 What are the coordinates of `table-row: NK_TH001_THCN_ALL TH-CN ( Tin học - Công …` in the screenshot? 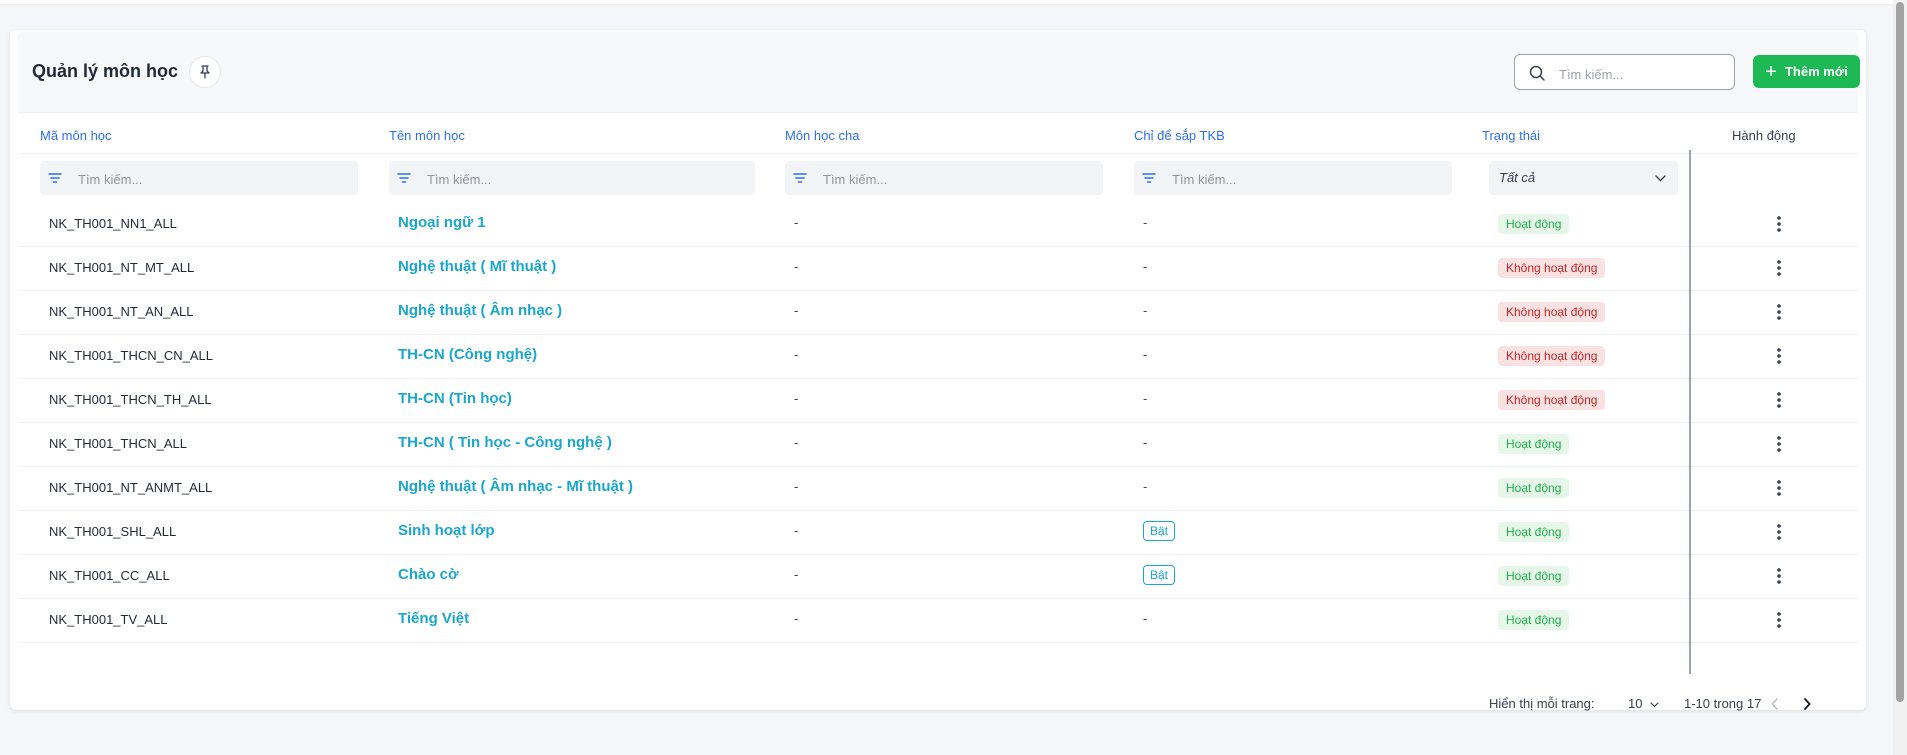 It's located at (938, 444).